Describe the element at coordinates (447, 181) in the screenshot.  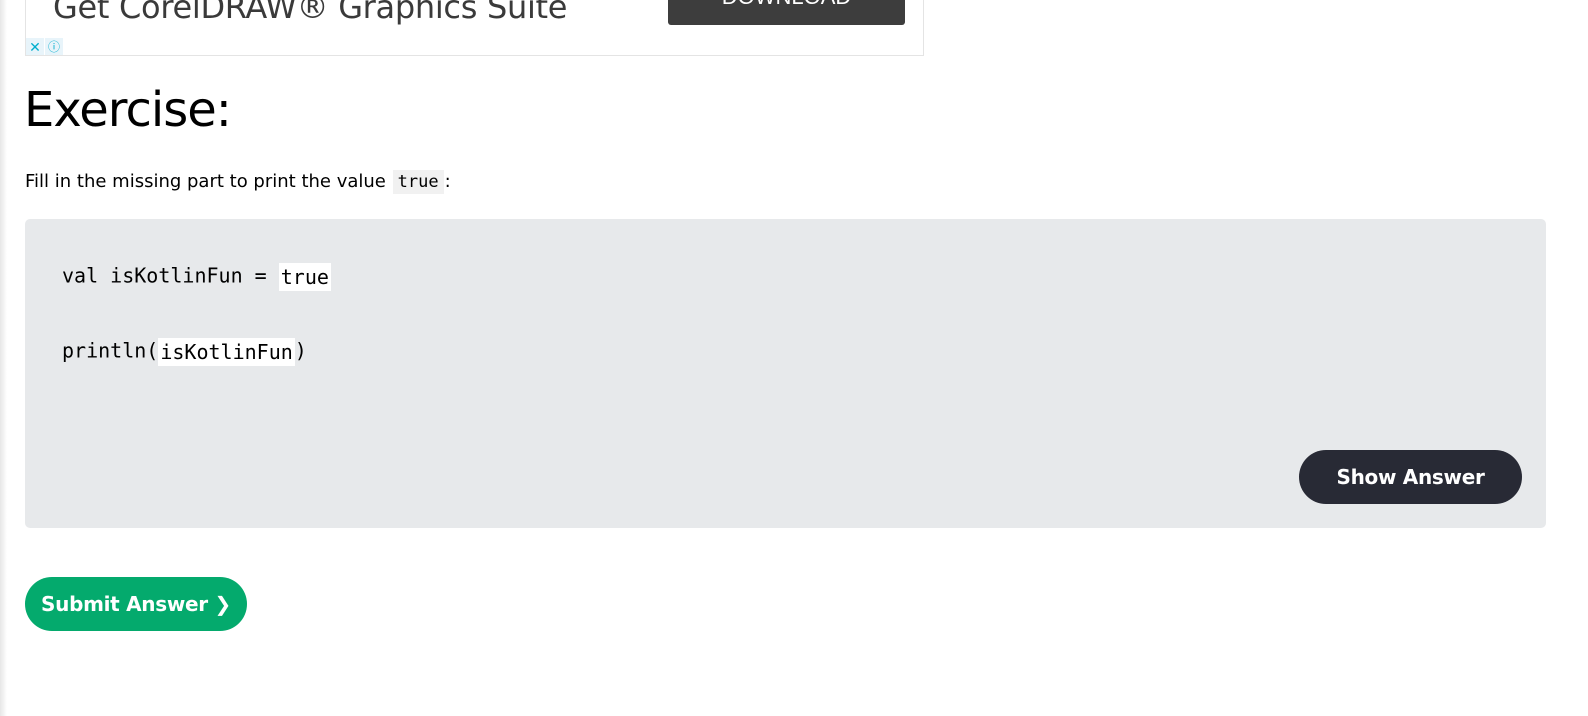
I see `instruction-suffix: :` at that location.